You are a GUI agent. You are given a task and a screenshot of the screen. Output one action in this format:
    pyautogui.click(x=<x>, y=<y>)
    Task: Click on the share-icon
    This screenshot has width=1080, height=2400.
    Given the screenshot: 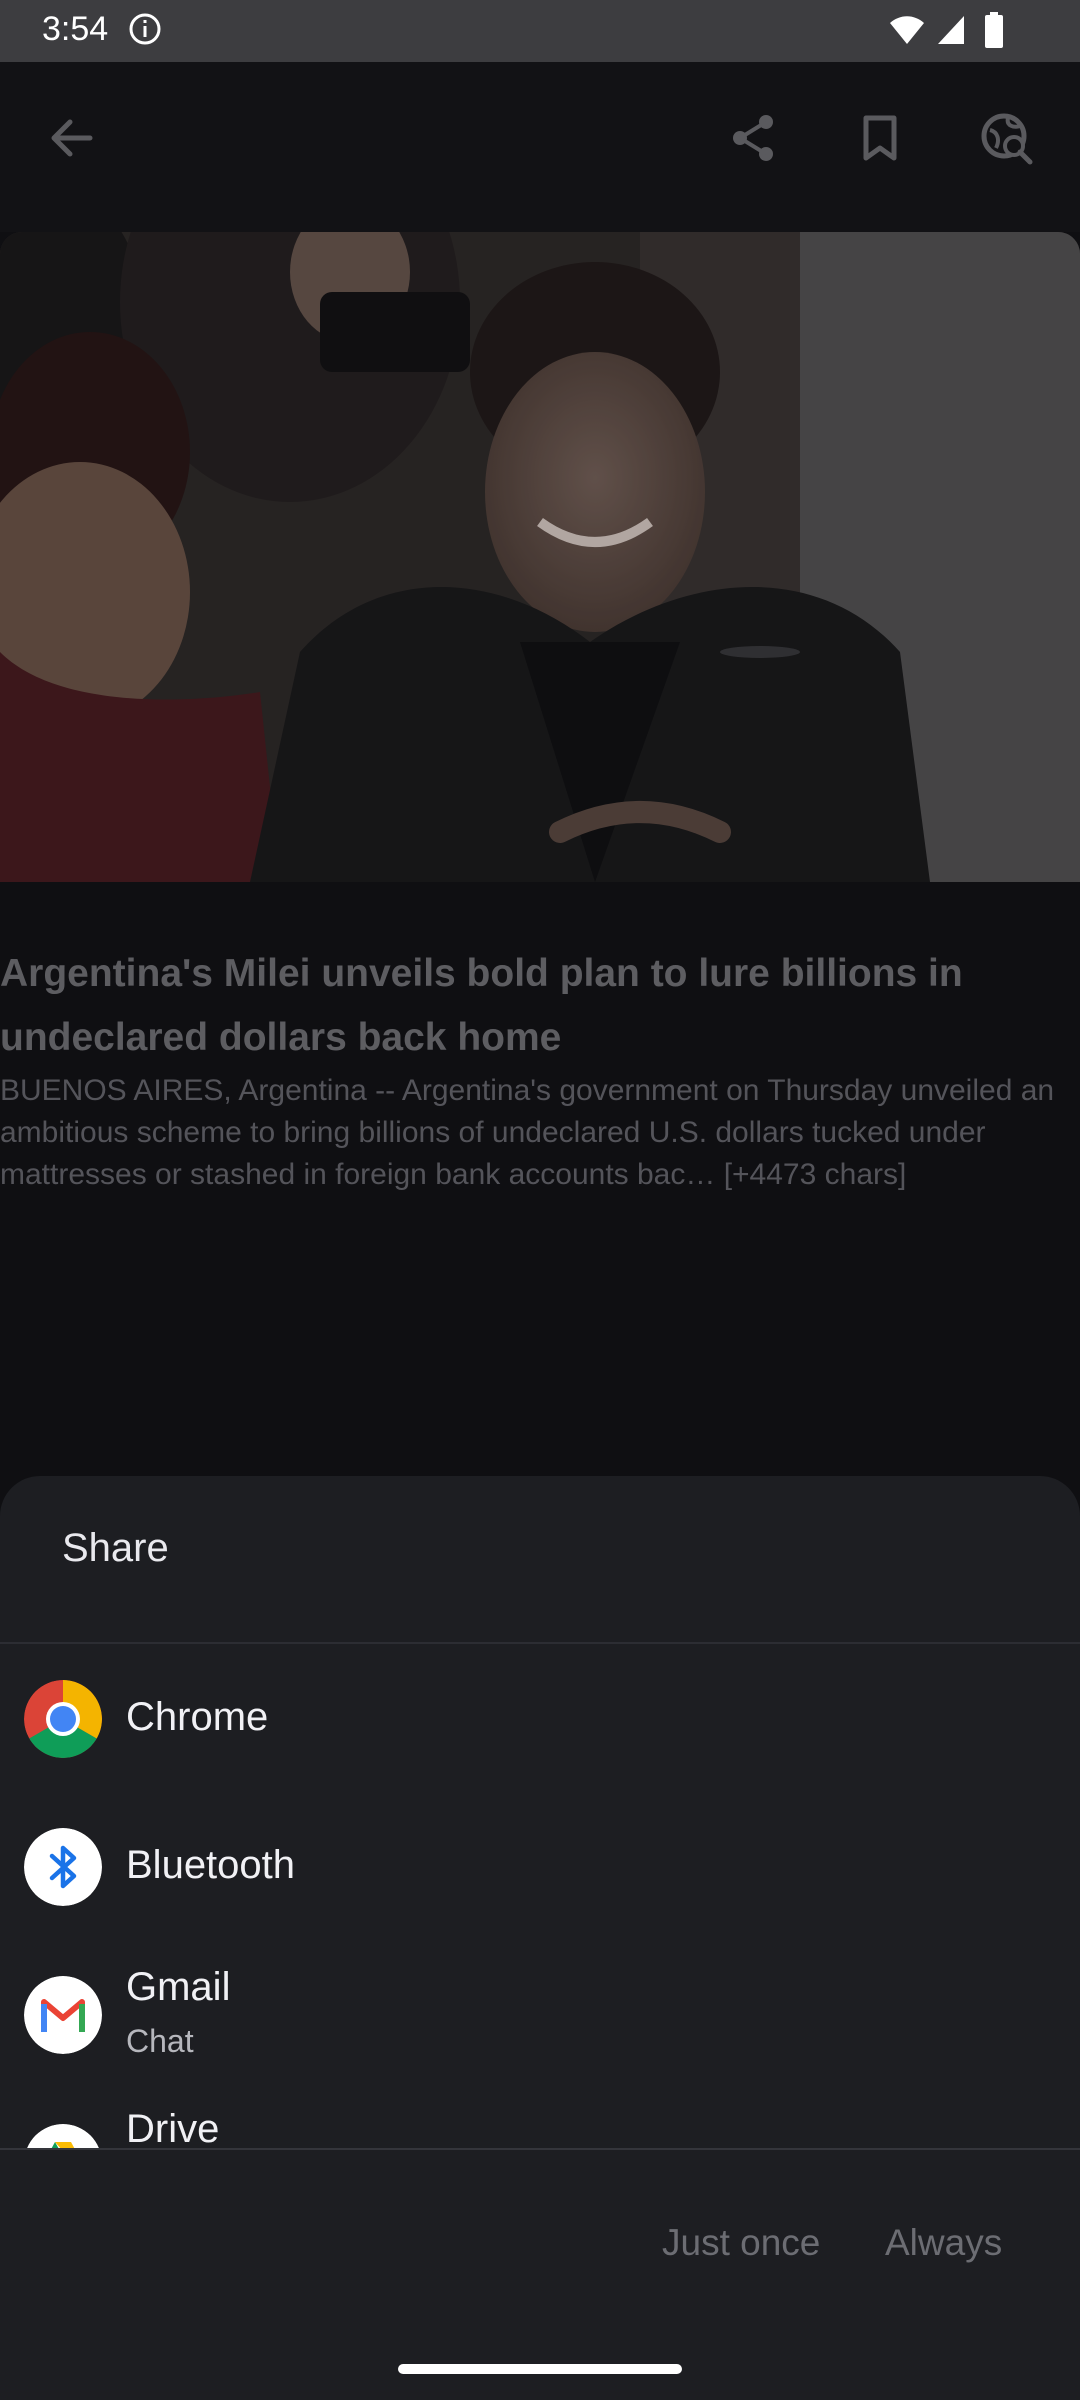 What is the action you would take?
    pyautogui.click(x=754, y=138)
    